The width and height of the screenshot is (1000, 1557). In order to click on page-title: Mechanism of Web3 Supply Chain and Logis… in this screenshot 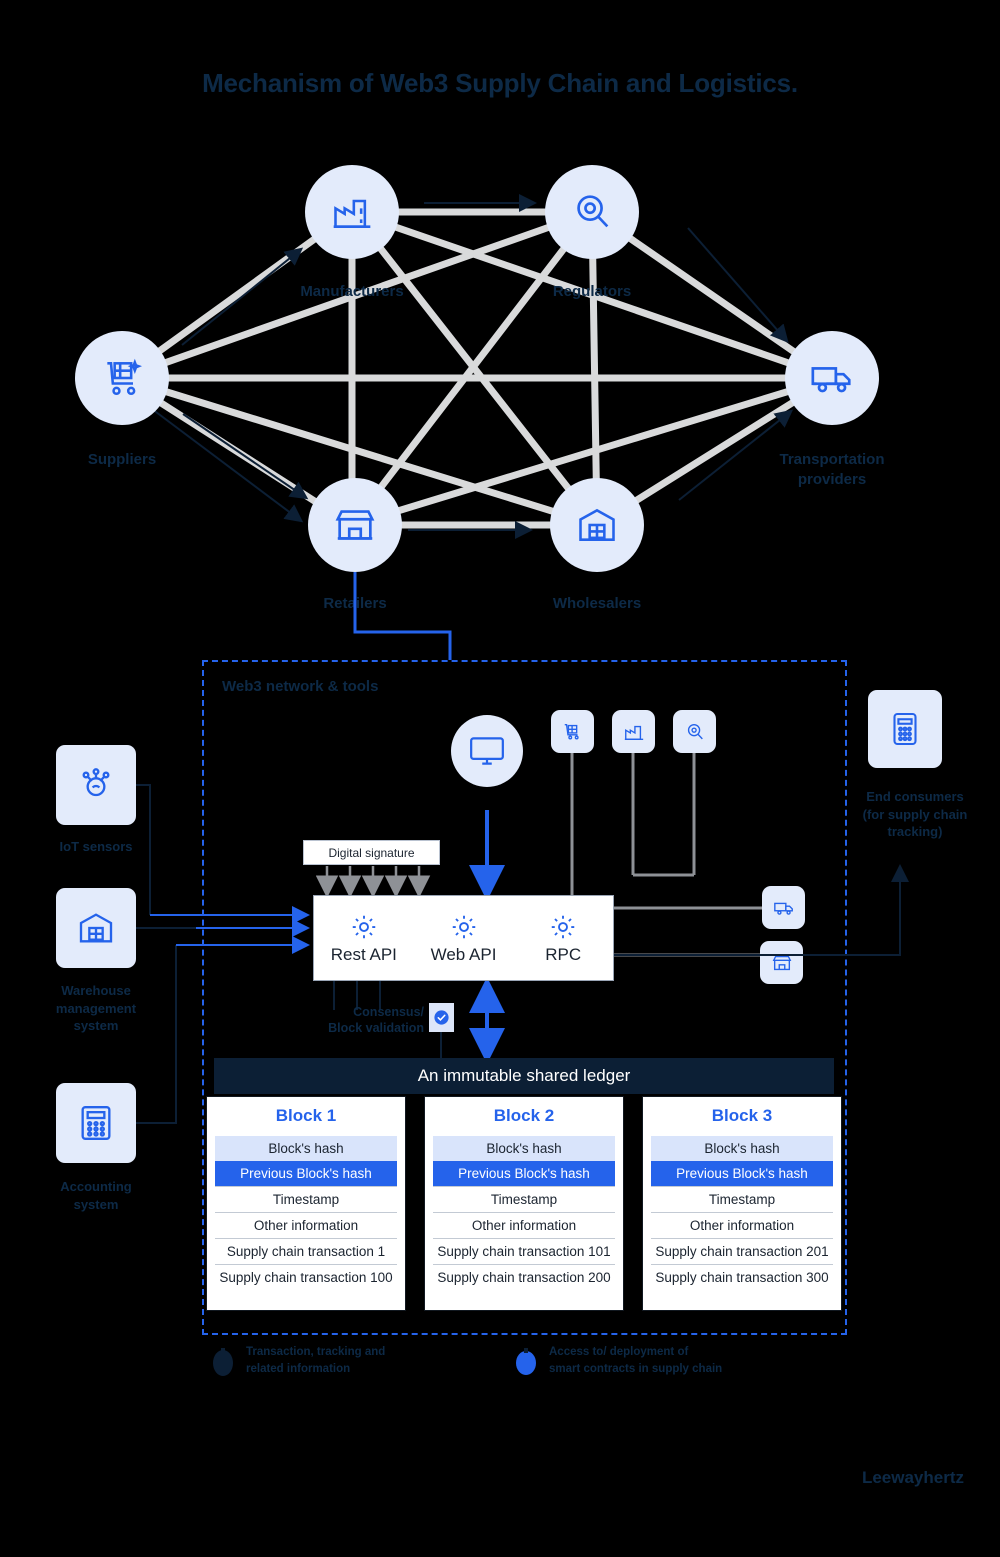, I will do `click(500, 83)`.